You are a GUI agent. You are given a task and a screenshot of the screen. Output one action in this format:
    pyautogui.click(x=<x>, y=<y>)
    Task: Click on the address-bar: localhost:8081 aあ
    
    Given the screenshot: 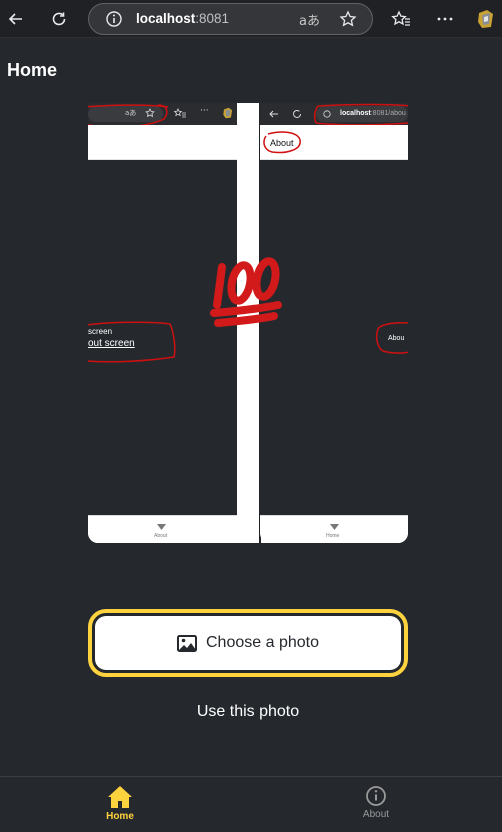 What is the action you would take?
    pyautogui.click(x=230, y=19)
    